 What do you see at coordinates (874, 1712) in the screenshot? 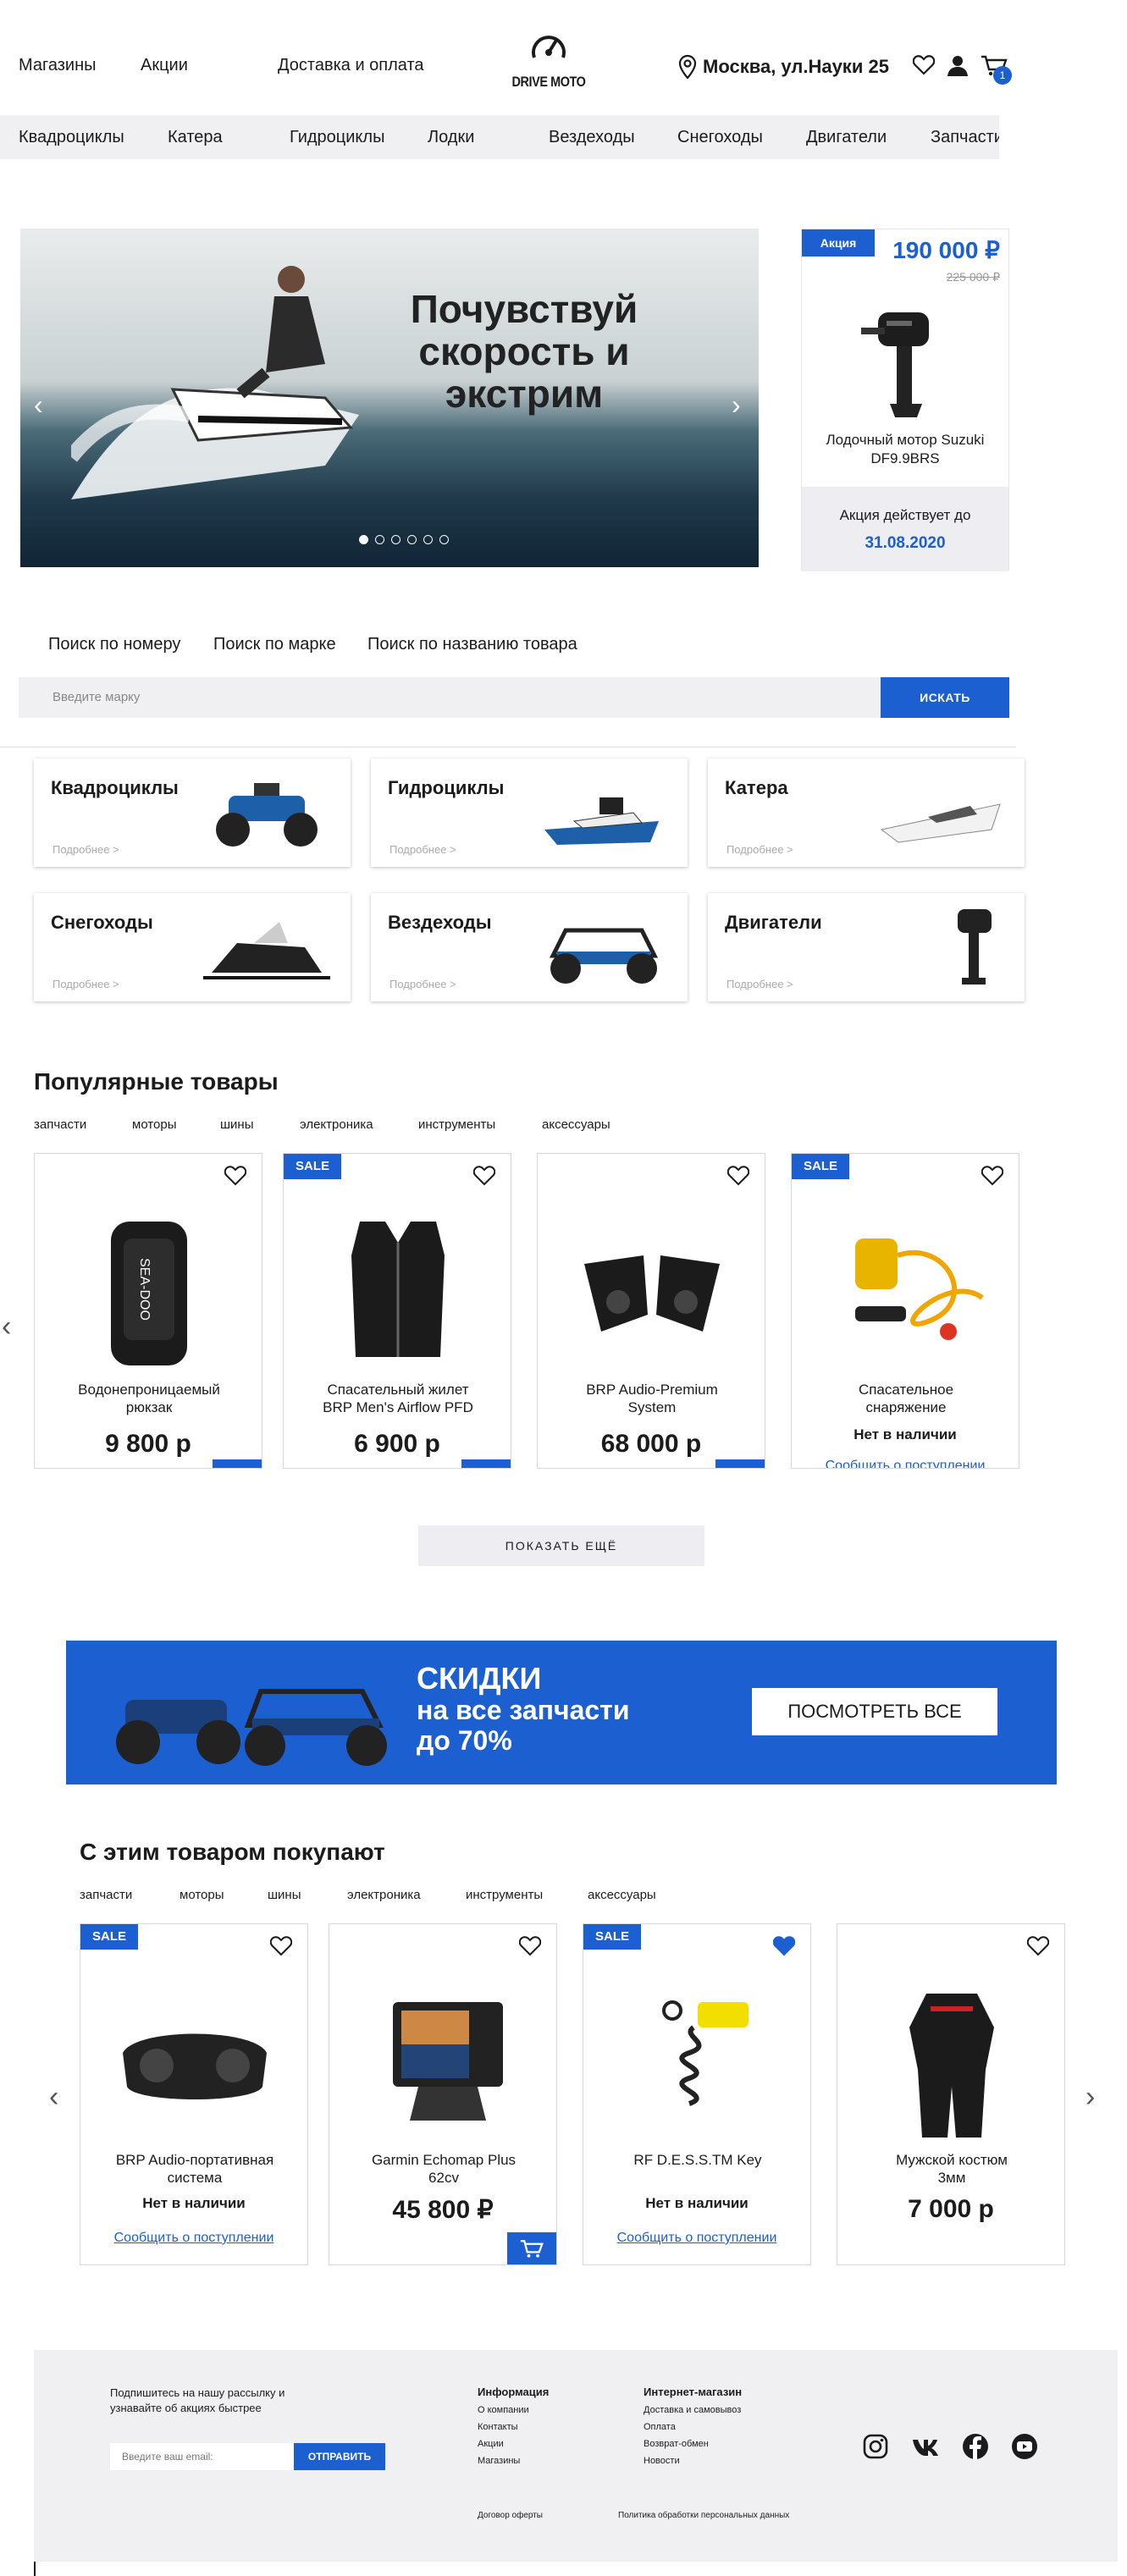
I see `view-all-button: ПОСМОТРЕТЬ ВСЕ` at bounding box center [874, 1712].